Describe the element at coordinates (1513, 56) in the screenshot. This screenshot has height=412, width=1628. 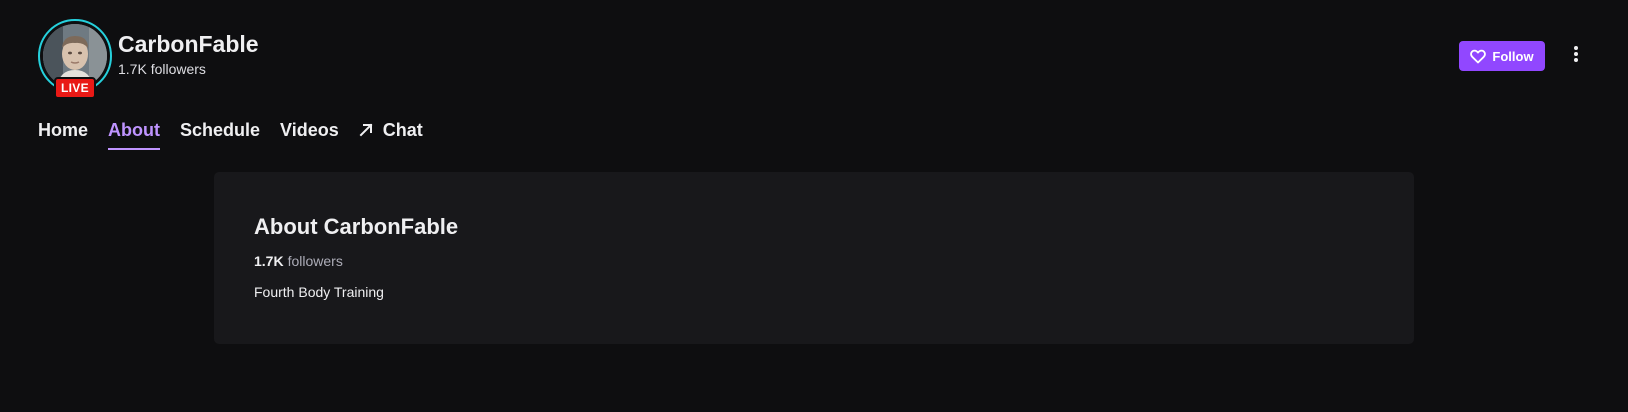
I see `follow-label: Follow` at that location.